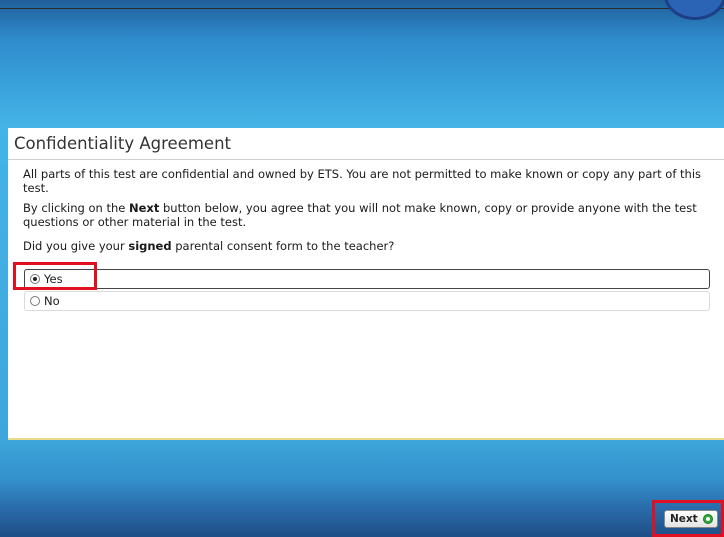  I want to click on agreement-text-bold: Next, so click(144, 208).